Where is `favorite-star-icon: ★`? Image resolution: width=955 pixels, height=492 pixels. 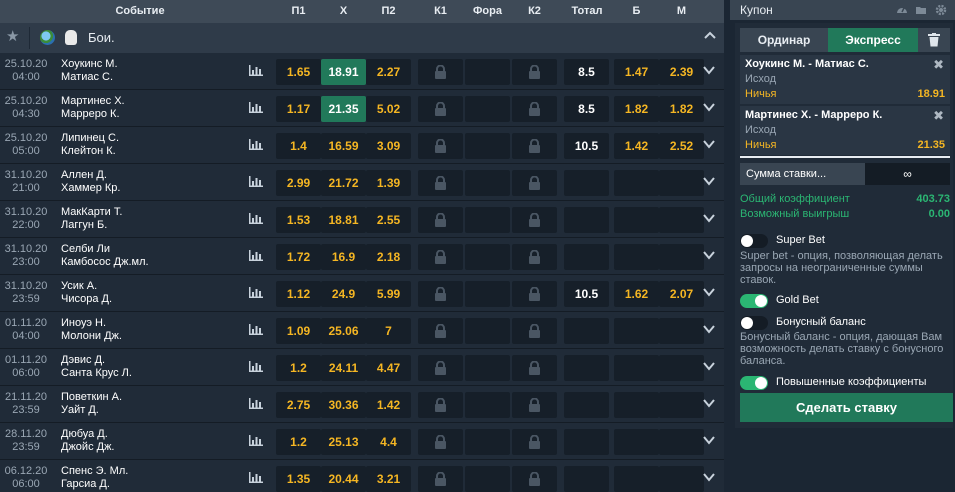 favorite-star-icon: ★ is located at coordinates (14, 37).